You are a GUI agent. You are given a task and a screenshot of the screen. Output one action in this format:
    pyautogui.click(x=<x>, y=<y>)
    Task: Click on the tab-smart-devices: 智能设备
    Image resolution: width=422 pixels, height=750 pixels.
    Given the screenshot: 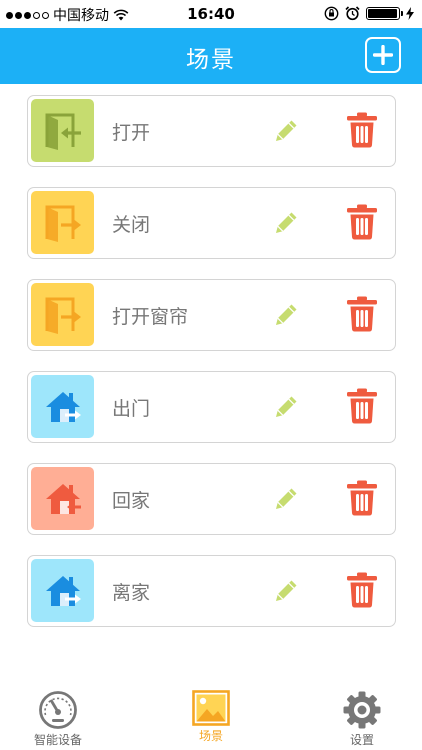 What is the action you would take?
    pyautogui.click(x=58, y=719)
    